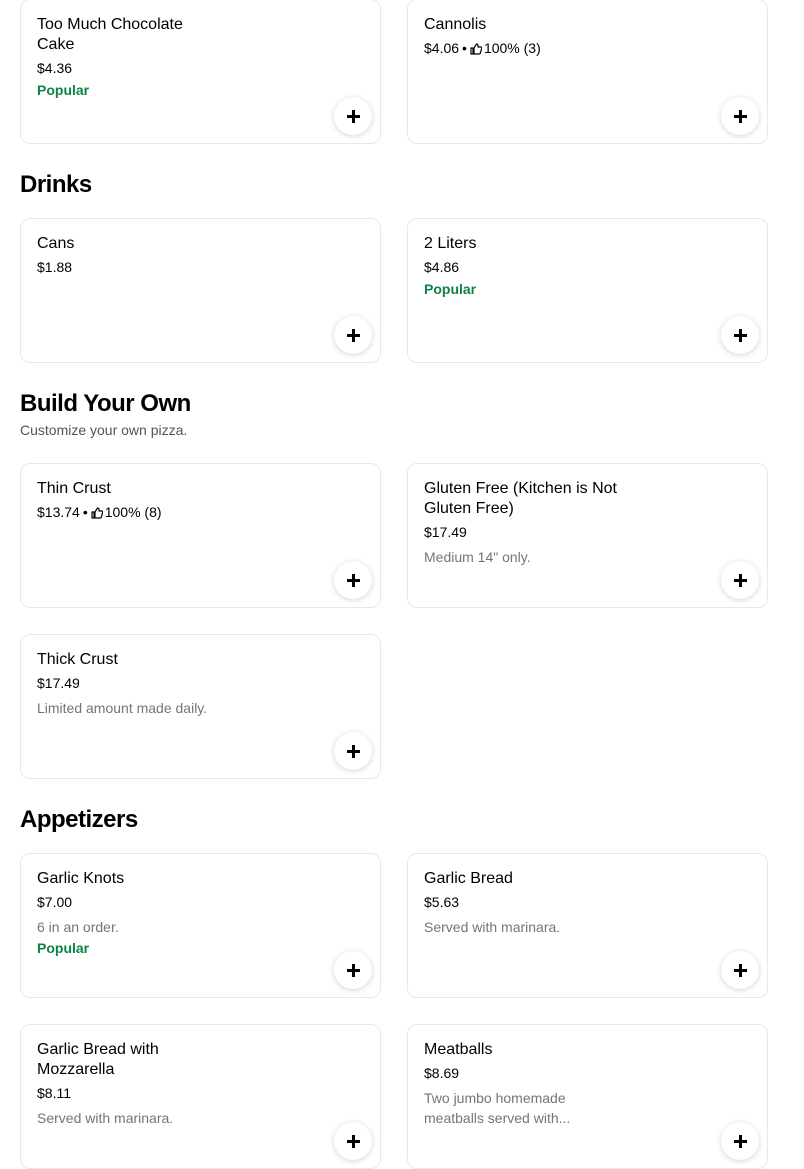 The width and height of the screenshot is (804, 1169). What do you see at coordinates (81, 878) in the screenshot?
I see `menu-item-name: Garlic Knots` at bounding box center [81, 878].